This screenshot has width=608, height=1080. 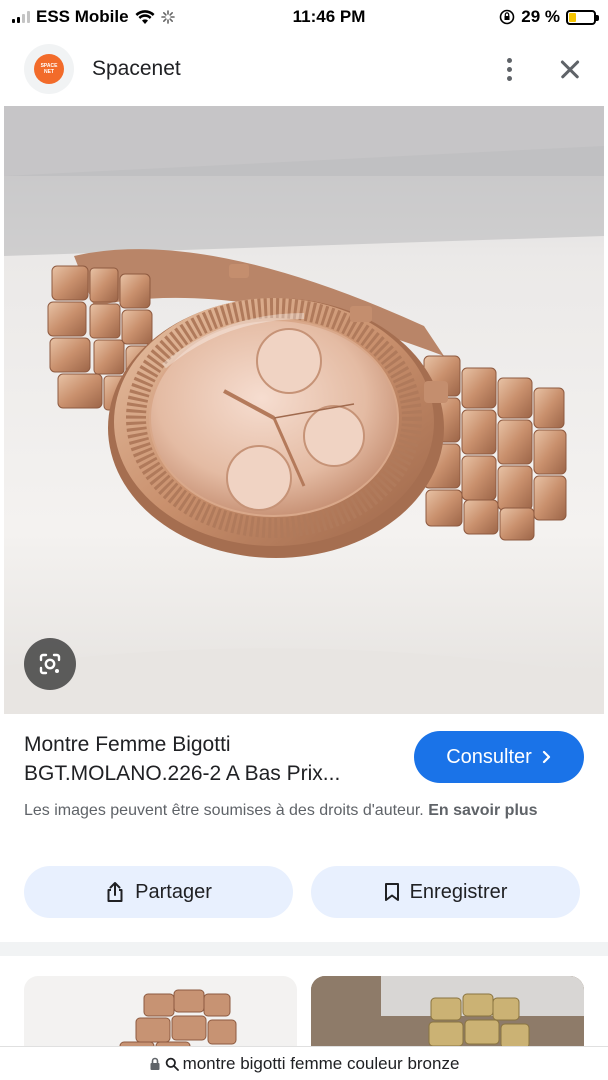 I want to click on battery-level-fill, so click(x=572, y=17).